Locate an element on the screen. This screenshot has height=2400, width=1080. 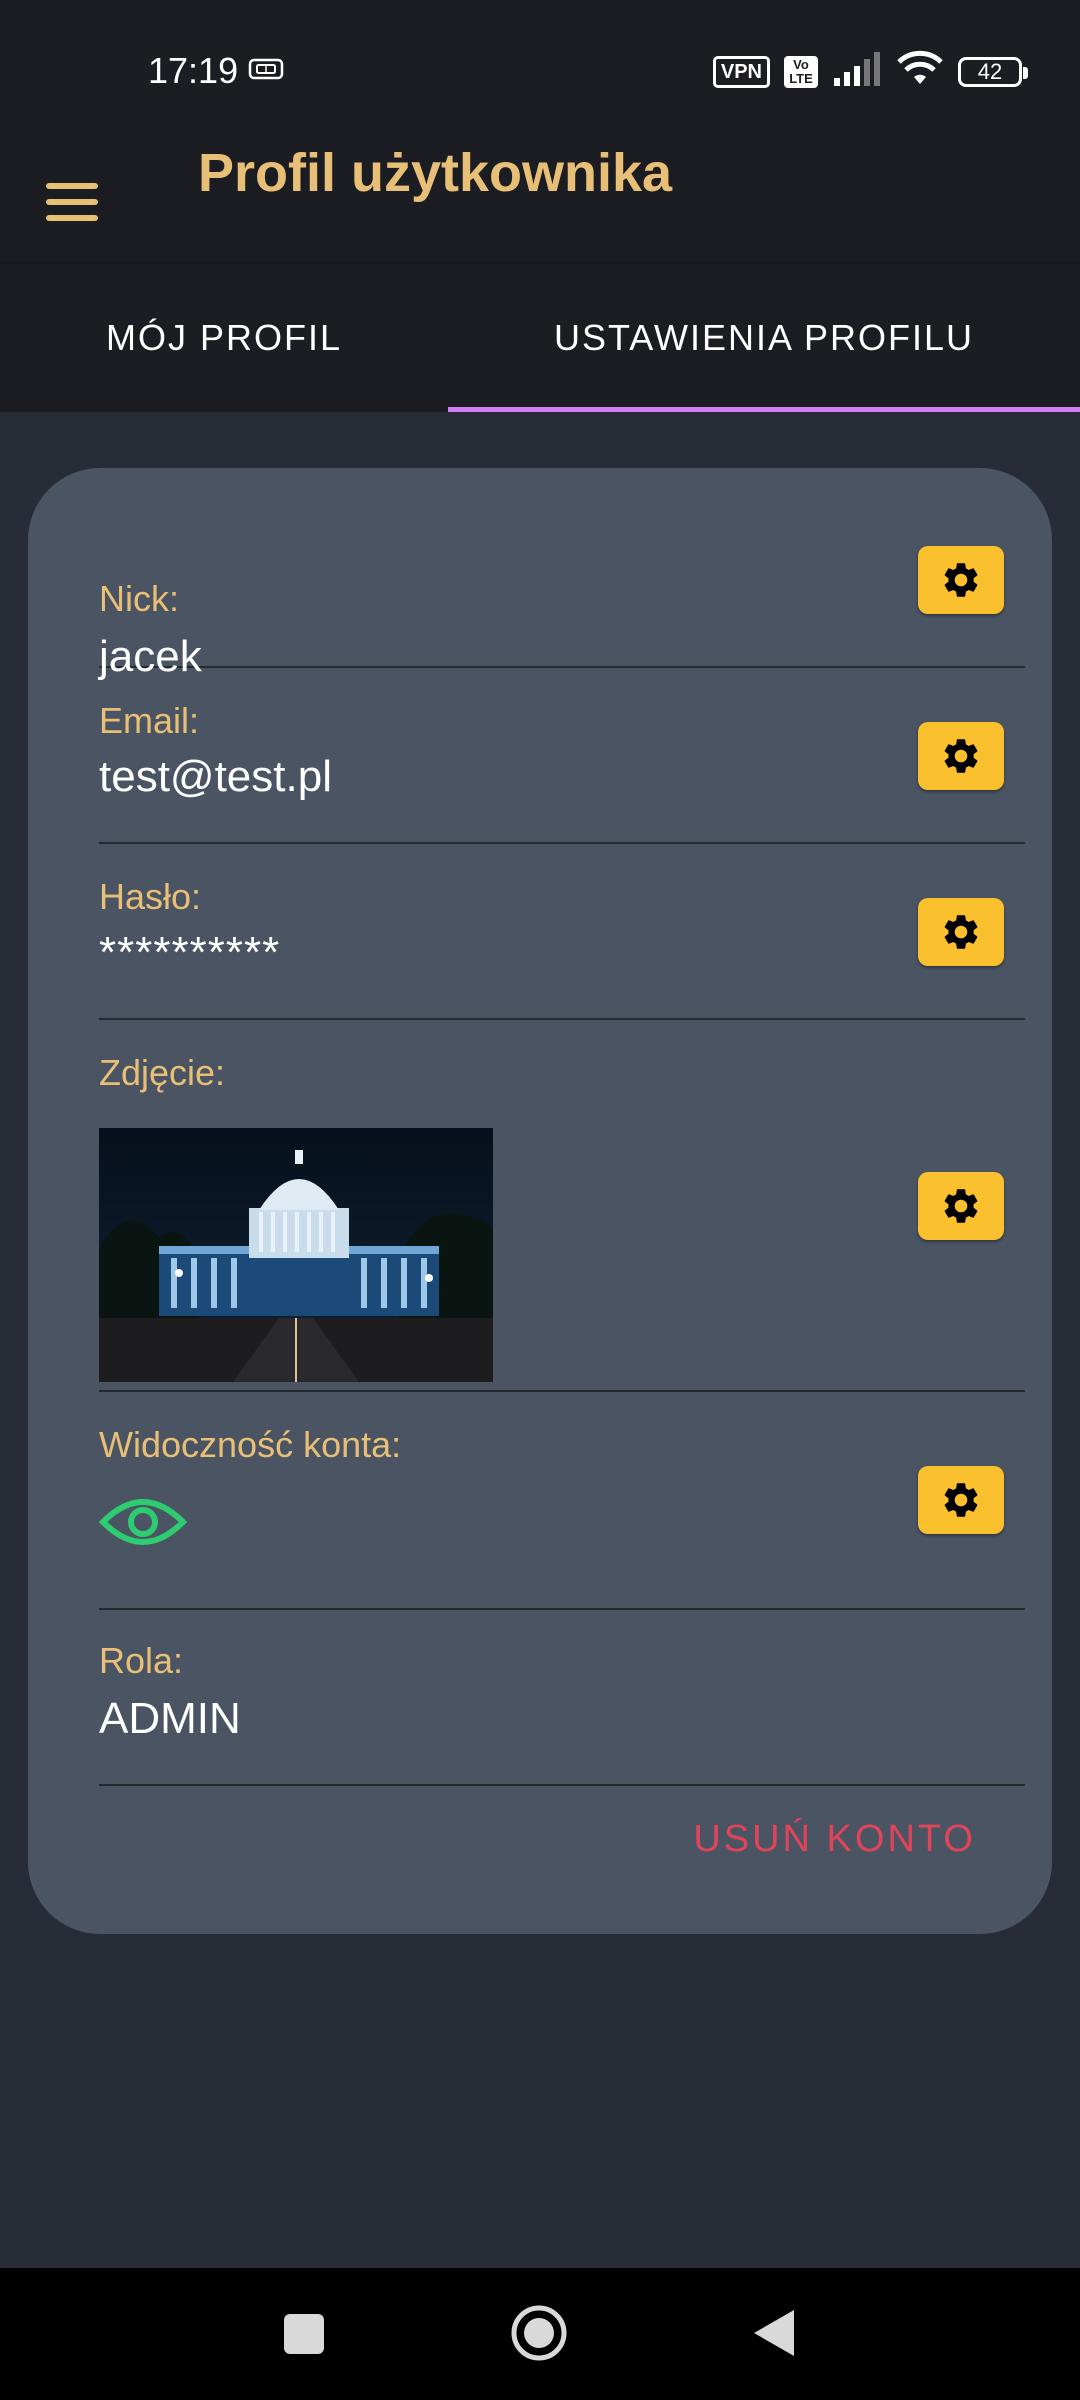
edit-visibility-button is located at coordinates (961, 1500).